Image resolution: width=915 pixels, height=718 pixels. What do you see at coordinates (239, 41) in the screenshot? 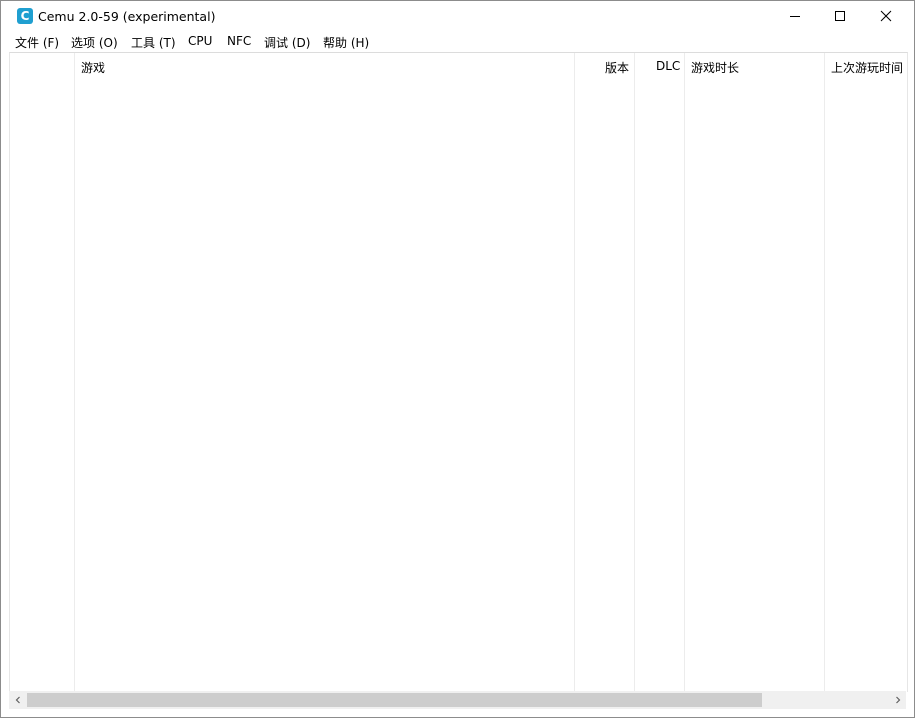
I see `menu-nfc: NFC` at bounding box center [239, 41].